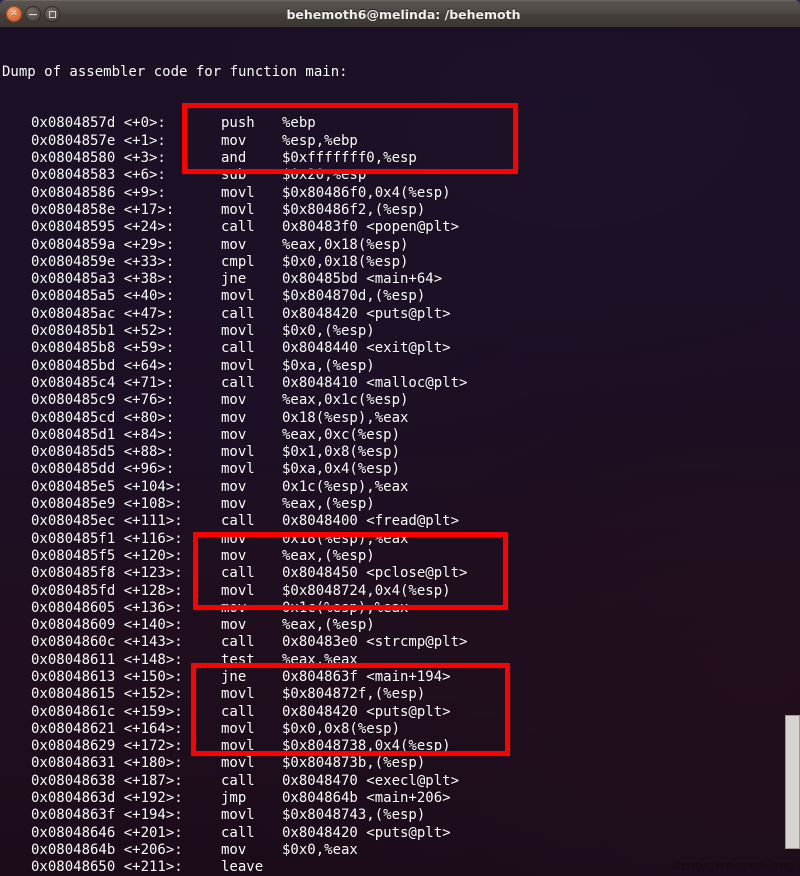 The width and height of the screenshot is (800, 876). What do you see at coordinates (103, 313) in the screenshot?
I see `instruction-address: 0x080485ac <+47>:` at bounding box center [103, 313].